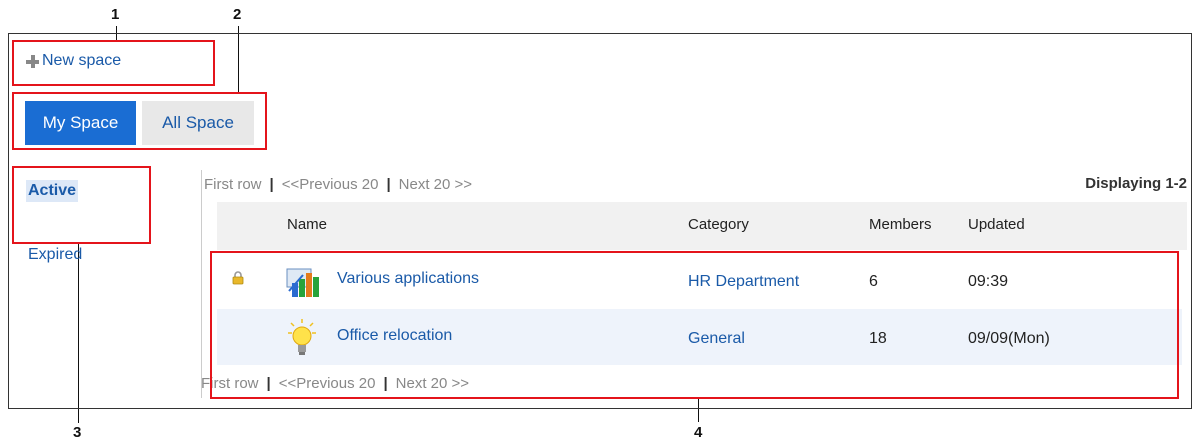 The width and height of the screenshot is (1197, 446). Describe the element at coordinates (900, 224) in the screenshot. I see `header-members: Members` at that location.